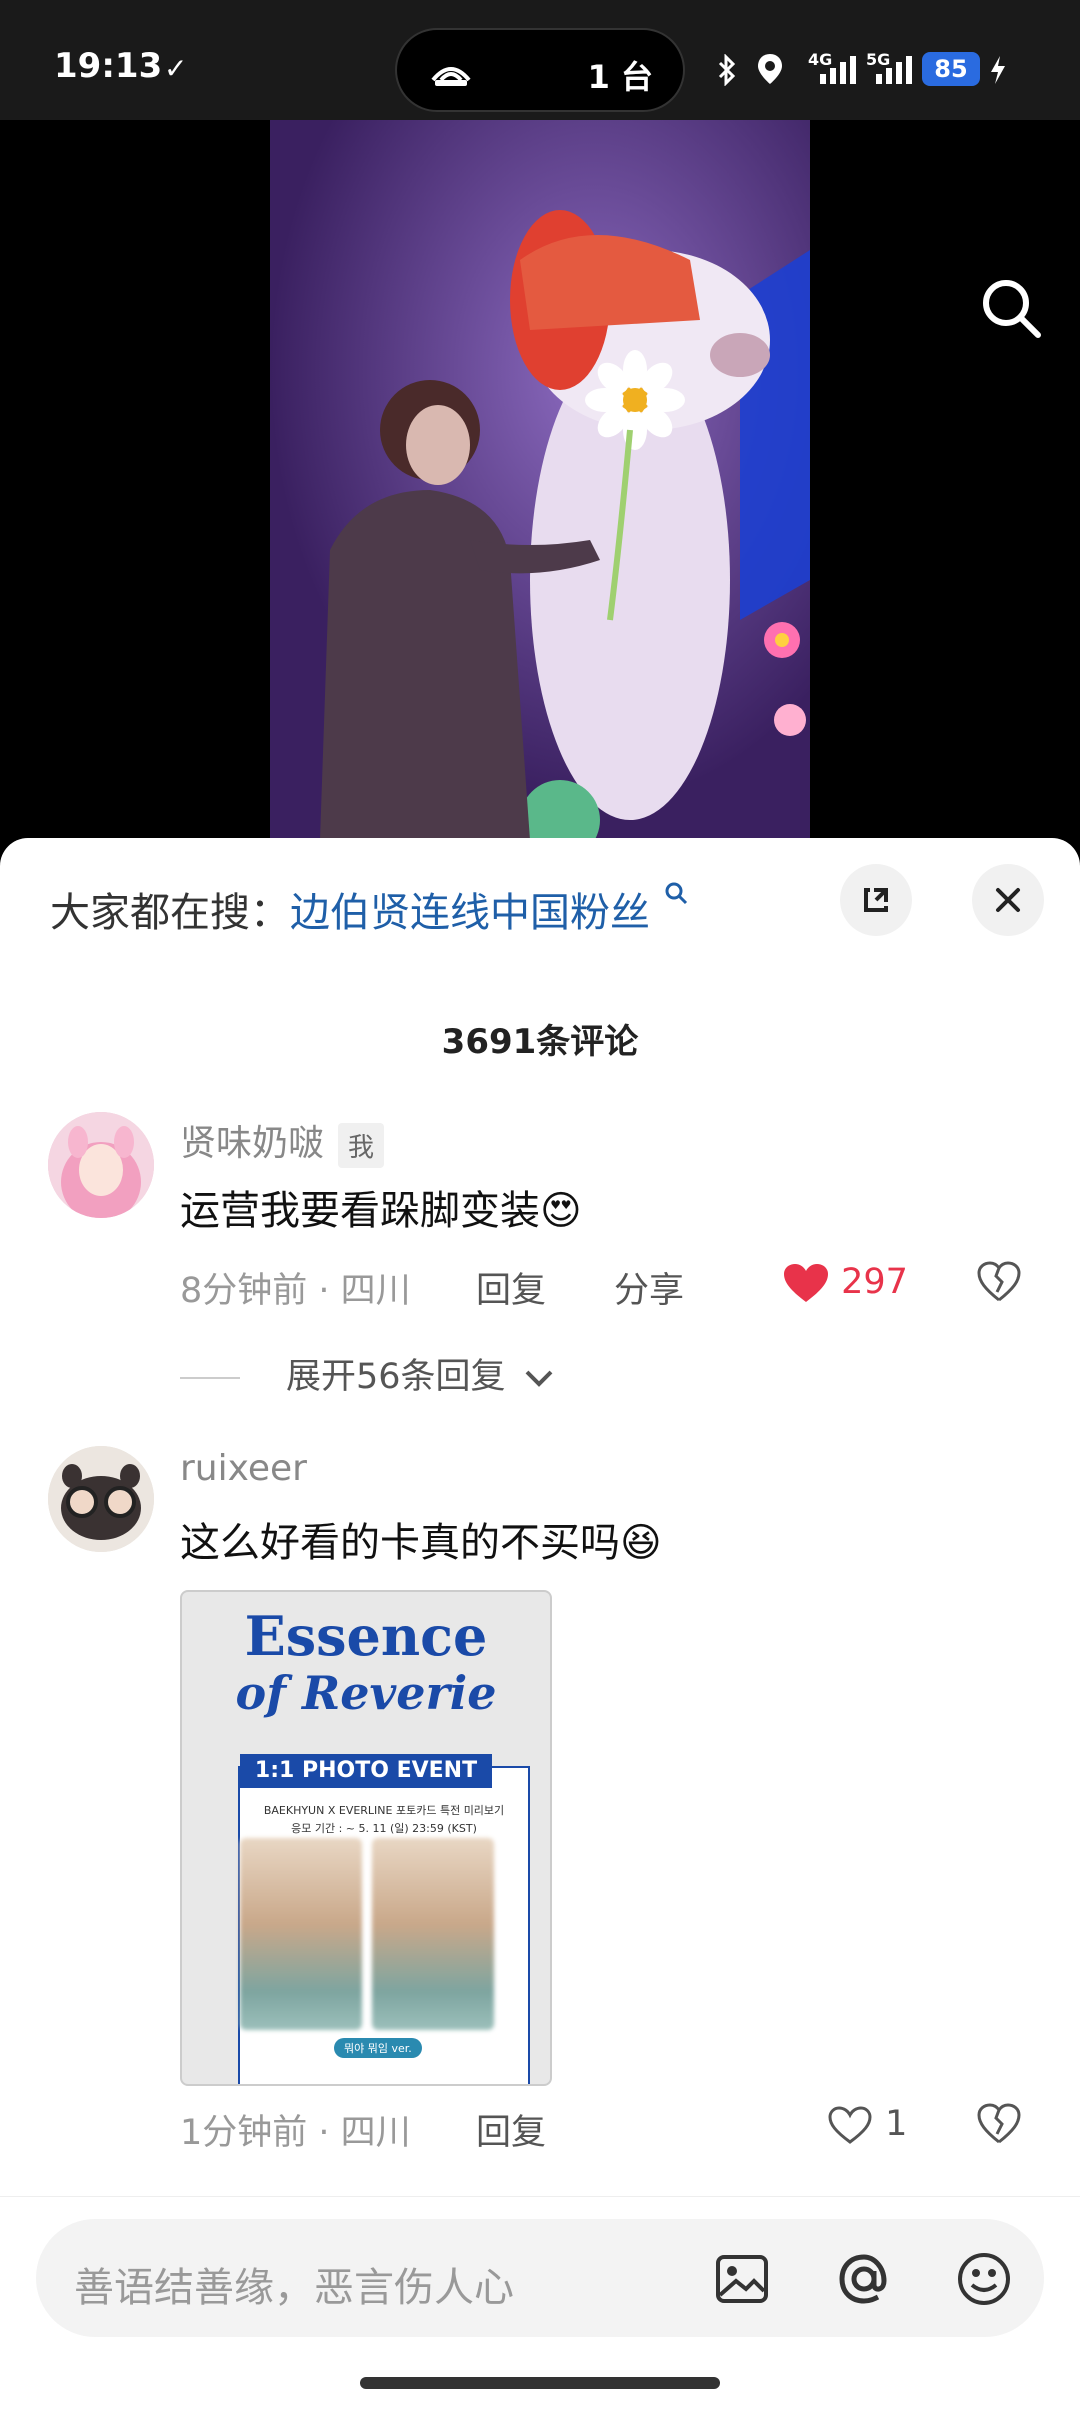 The height and width of the screenshot is (2412, 1080). I want to click on image-version-badge: 뭐야 뭐임 ver., so click(378, 2048).